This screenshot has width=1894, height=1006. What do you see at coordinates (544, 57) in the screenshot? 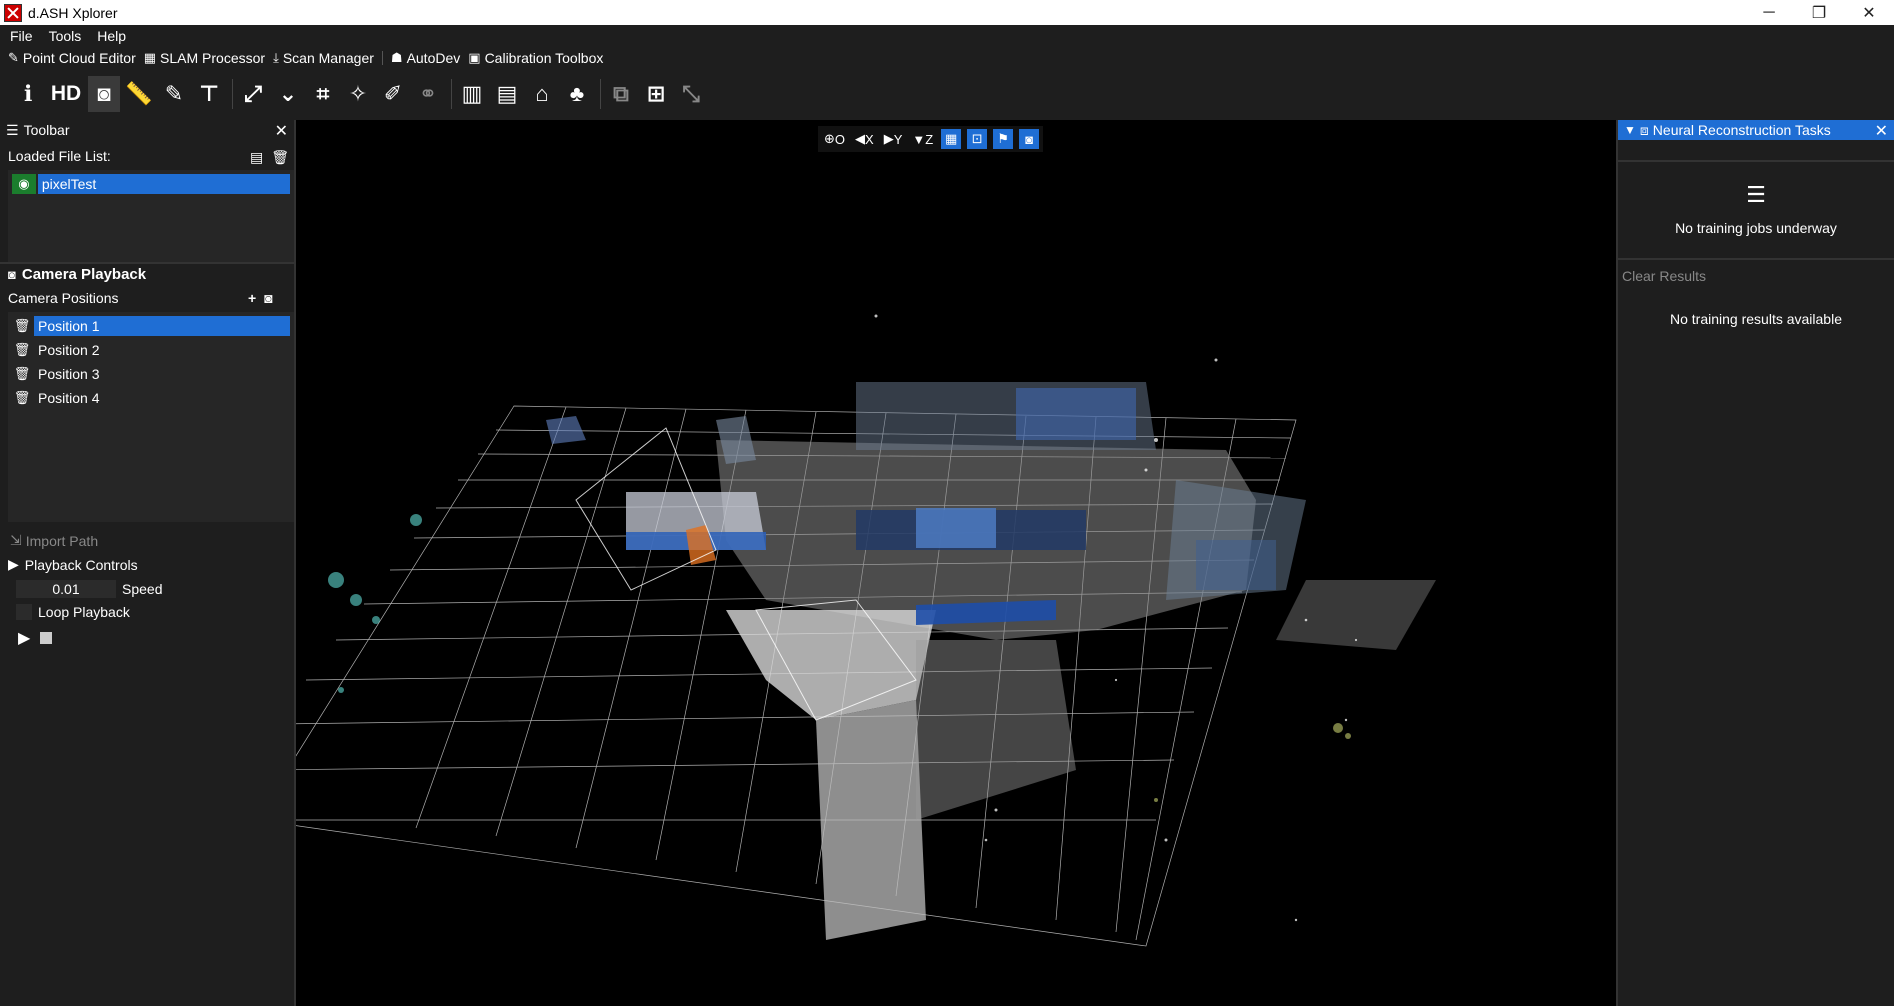
I see `module-label: Calibration Toolbox` at bounding box center [544, 57].